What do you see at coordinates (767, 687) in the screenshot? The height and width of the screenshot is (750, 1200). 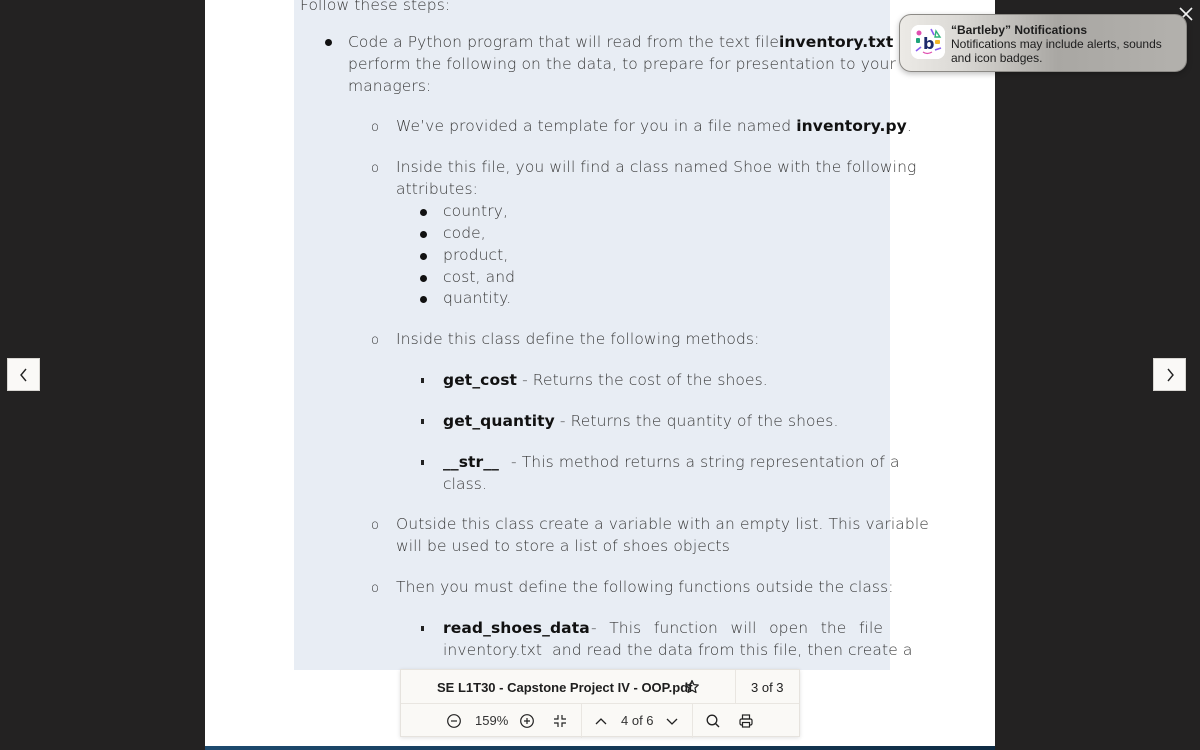 I see `file-count: 3 of 3` at bounding box center [767, 687].